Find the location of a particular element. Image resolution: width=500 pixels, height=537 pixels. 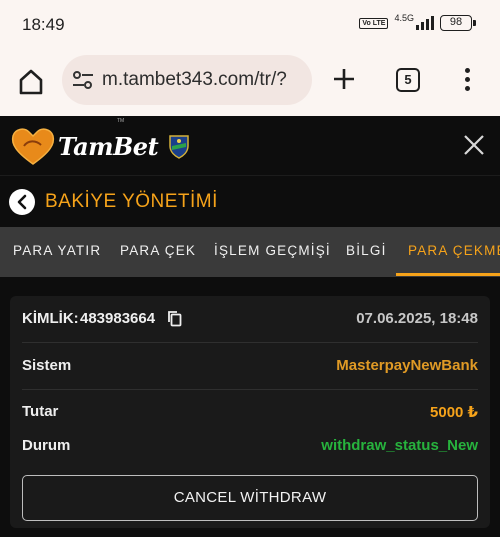

page-title-row: BAKİYE YÖNETİMİ is located at coordinates (250, 202).